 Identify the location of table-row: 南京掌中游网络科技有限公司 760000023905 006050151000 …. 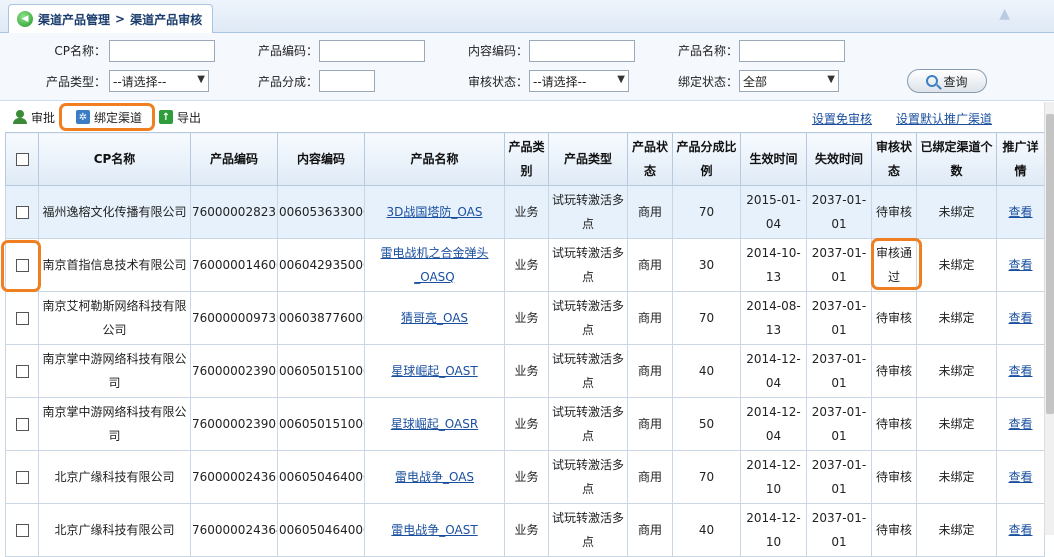
(525, 424).